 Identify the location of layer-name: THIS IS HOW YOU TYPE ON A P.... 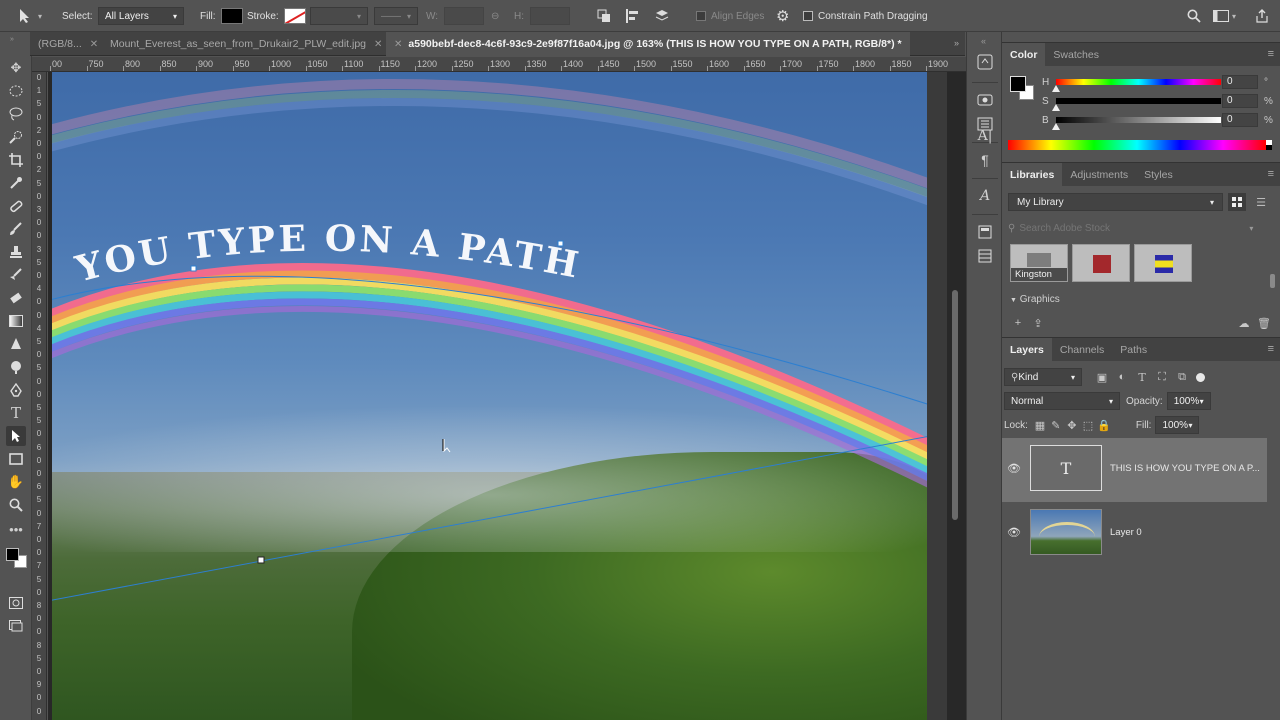
(1185, 468).